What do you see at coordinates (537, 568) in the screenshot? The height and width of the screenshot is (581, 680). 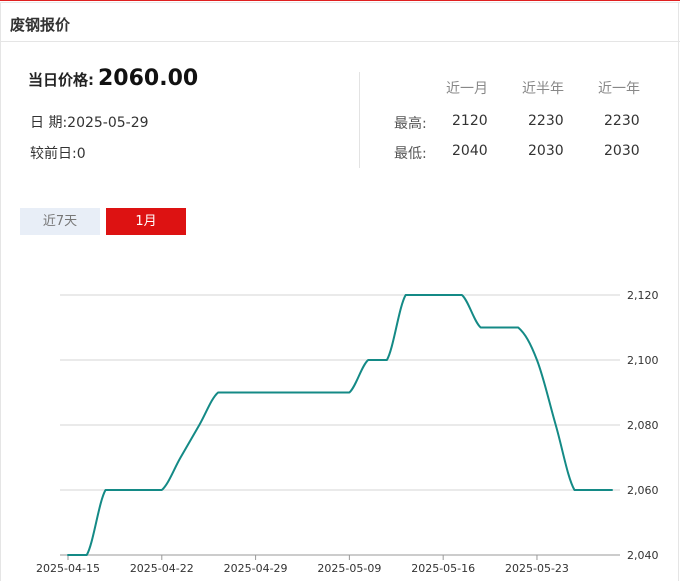 I see `x-tick-label: 2025-05-23` at bounding box center [537, 568].